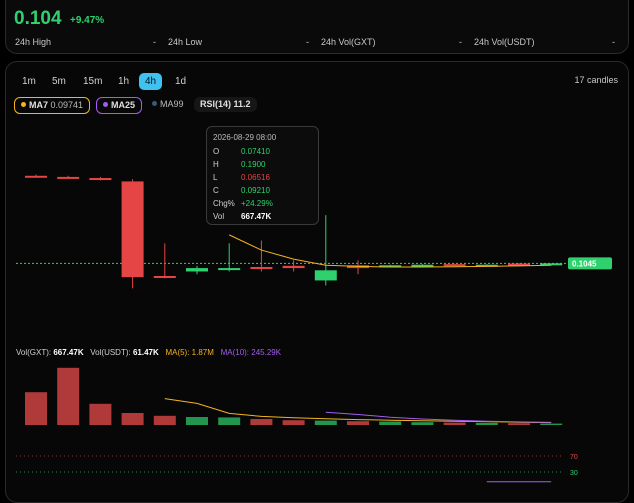 This screenshot has height=503, width=634. I want to click on rsi-70-label: 70, so click(574, 457).